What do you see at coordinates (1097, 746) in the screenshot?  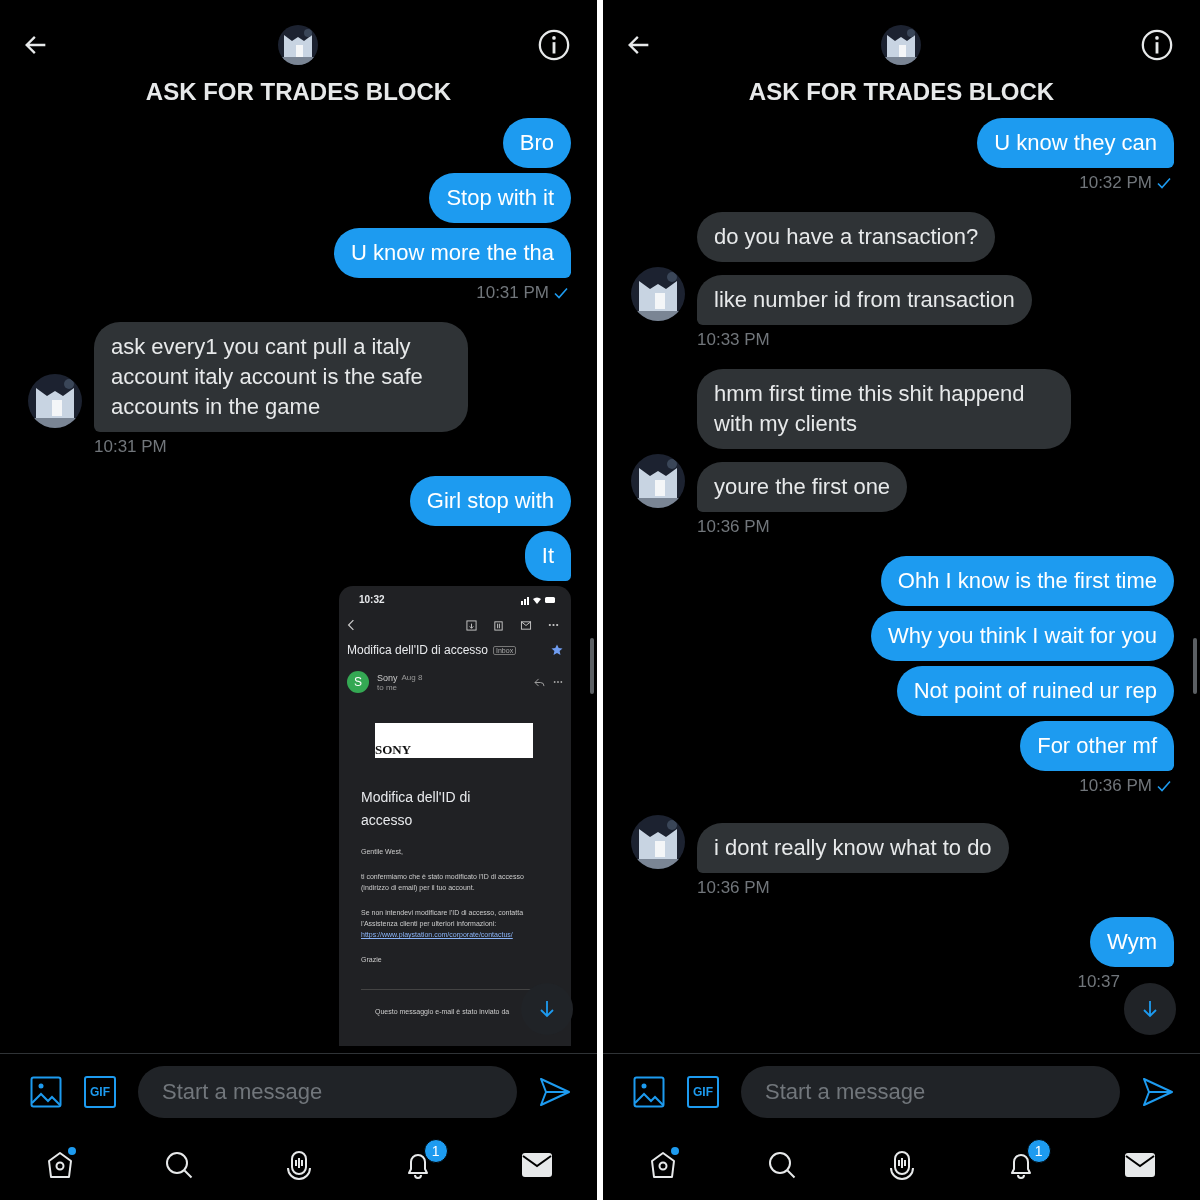 I see `sent-message: For other mf` at bounding box center [1097, 746].